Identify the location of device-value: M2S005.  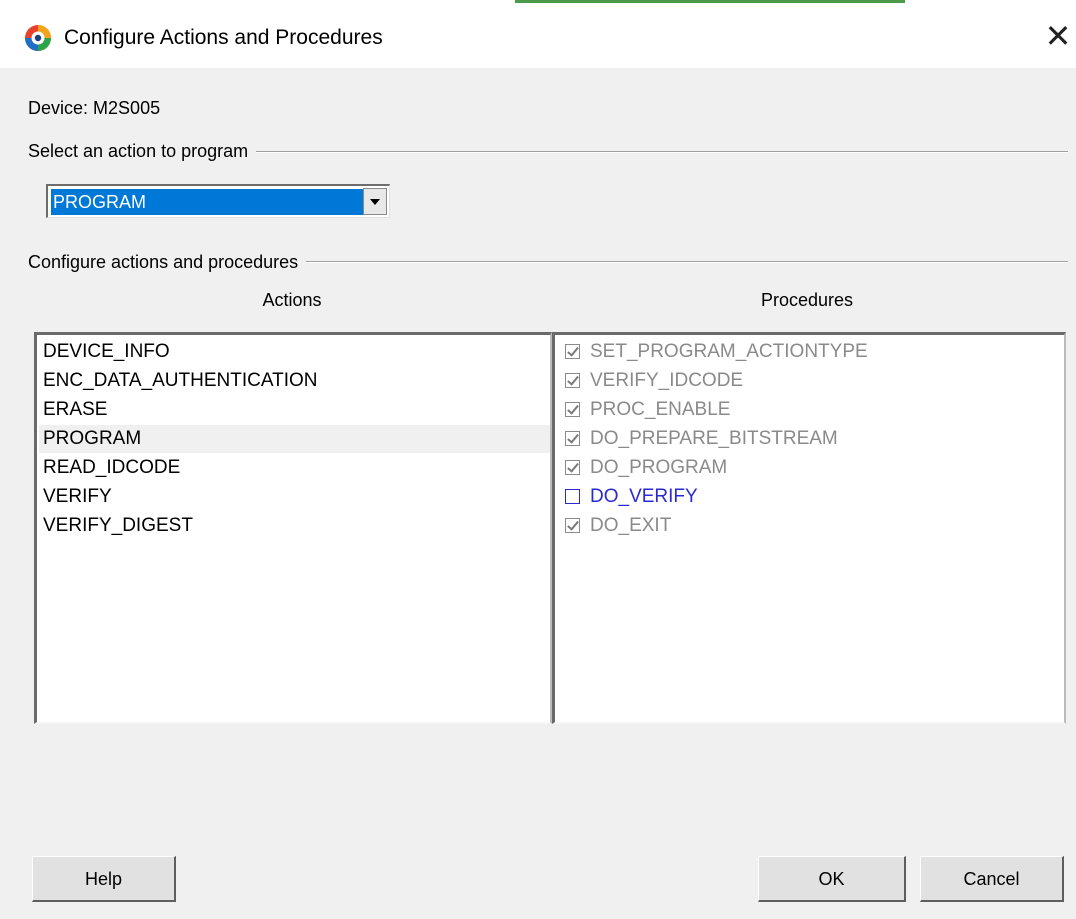
(127, 108).